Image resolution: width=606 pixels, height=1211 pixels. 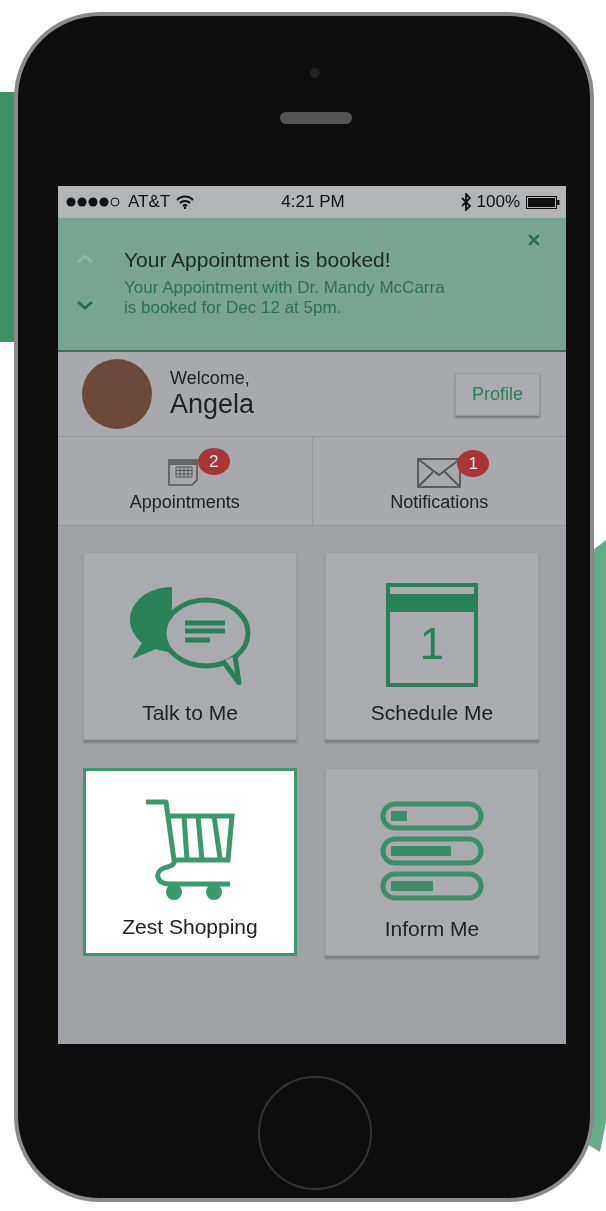 I want to click on welcome-label: Welcome,, so click(x=210, y=378).